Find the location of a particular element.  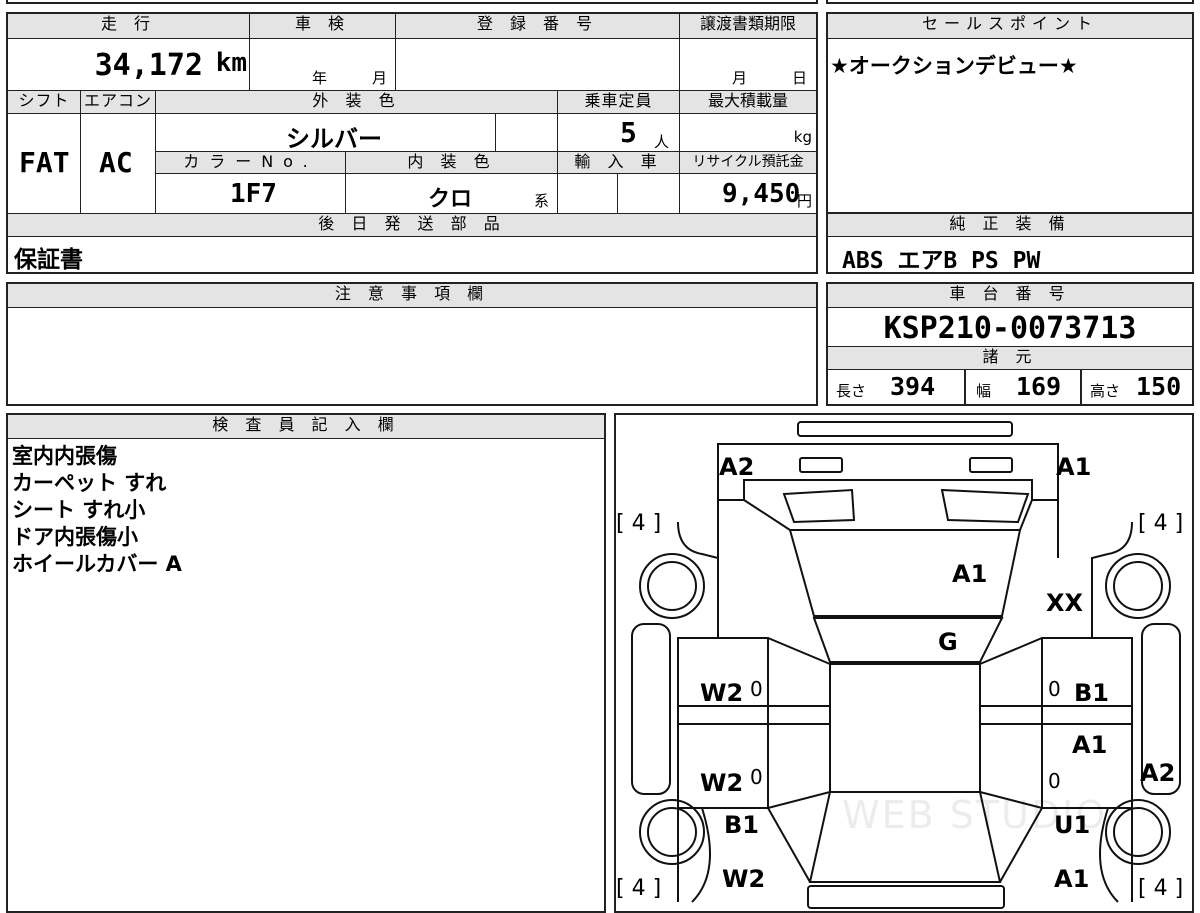

width-value: 169 is located at coordinates (1039, 386).